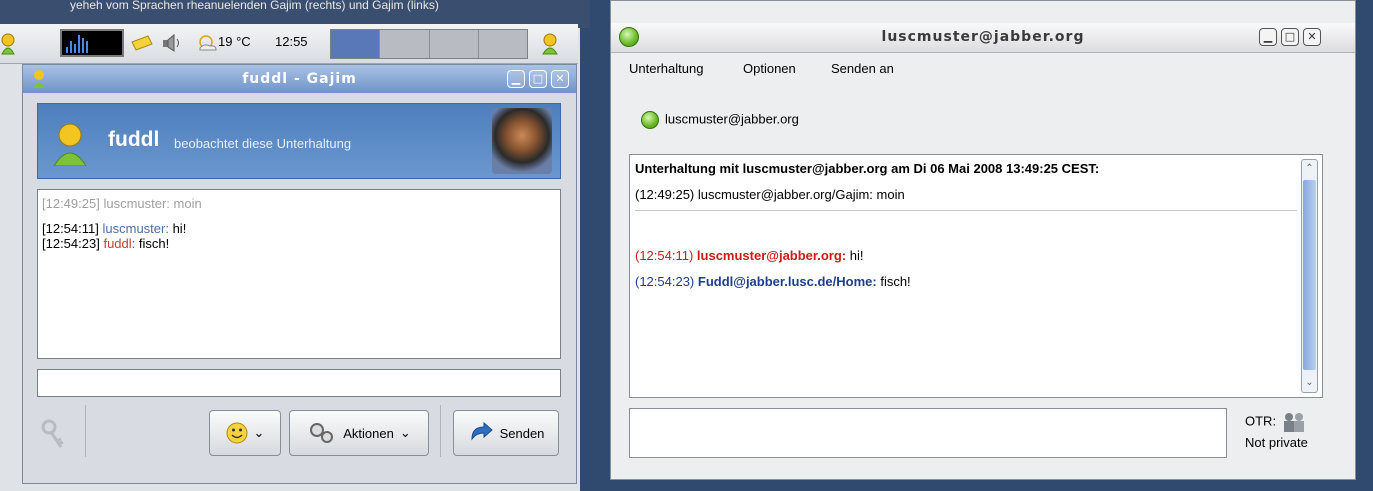 Image resolution: width=1373 pixels, height=491 pixels. I want to click on contact-jid: luscmuster@jabber.org, so click(732, 119).